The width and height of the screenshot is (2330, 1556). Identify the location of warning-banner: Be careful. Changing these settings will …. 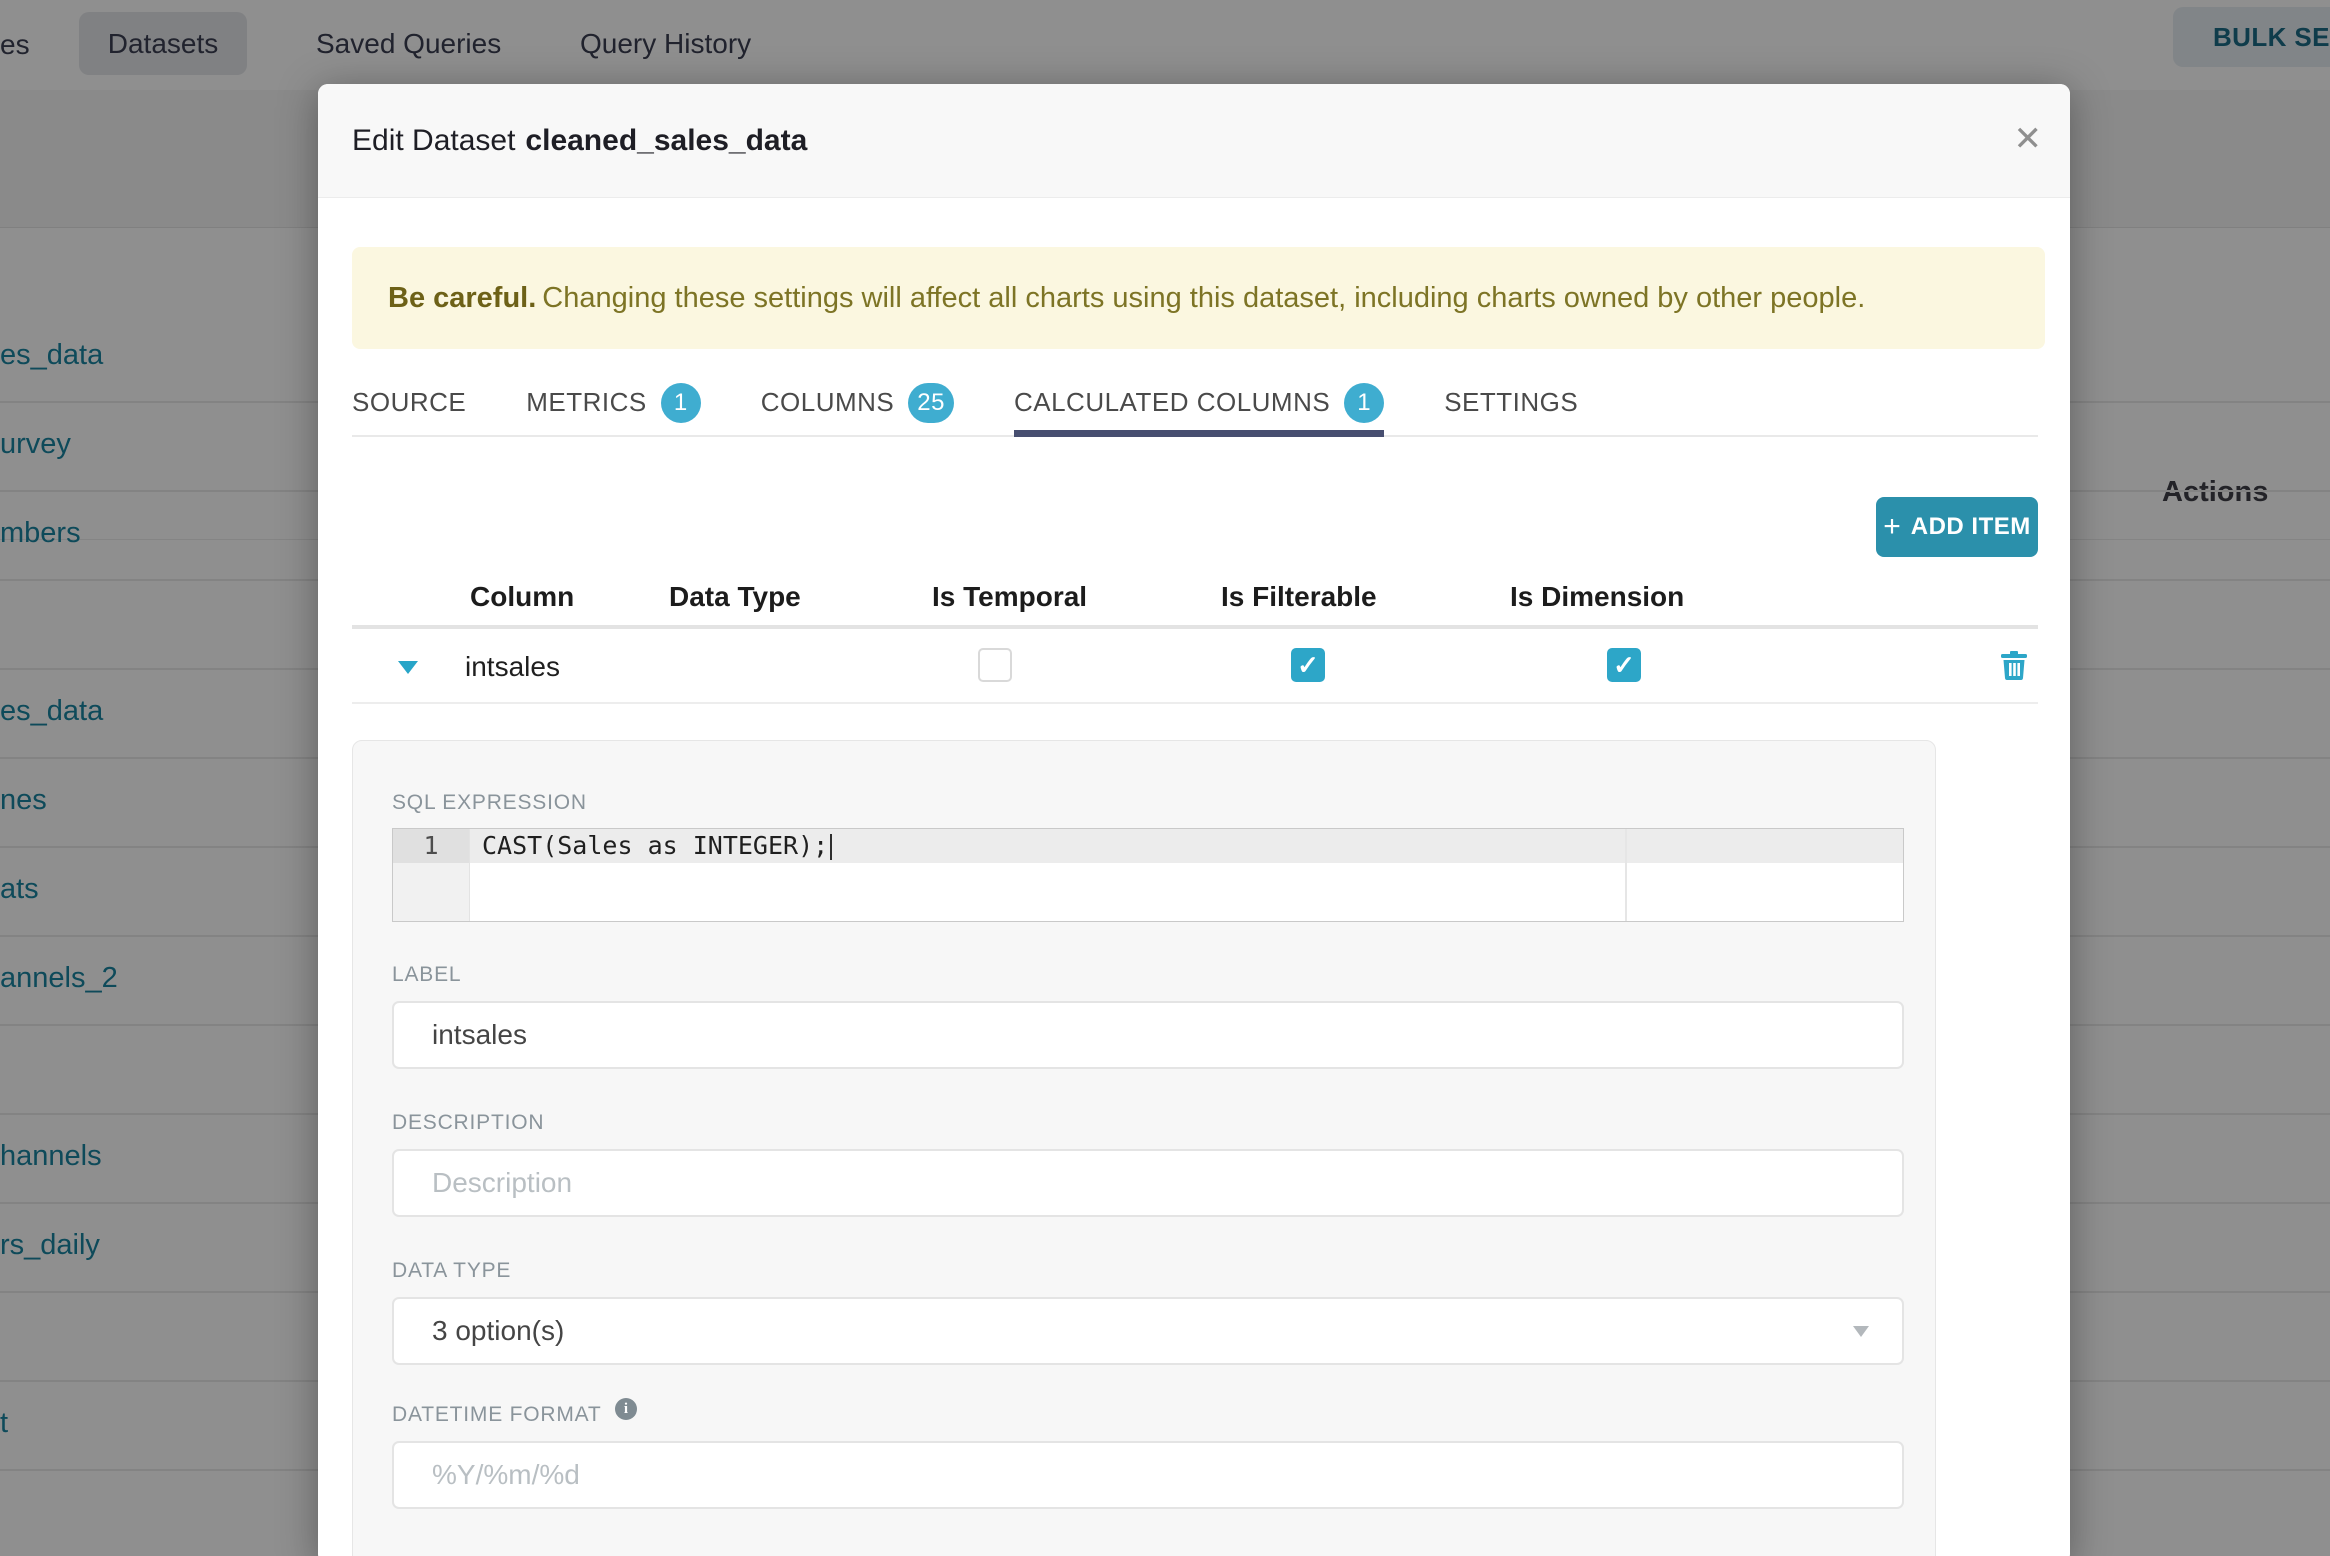
(1198, 298).